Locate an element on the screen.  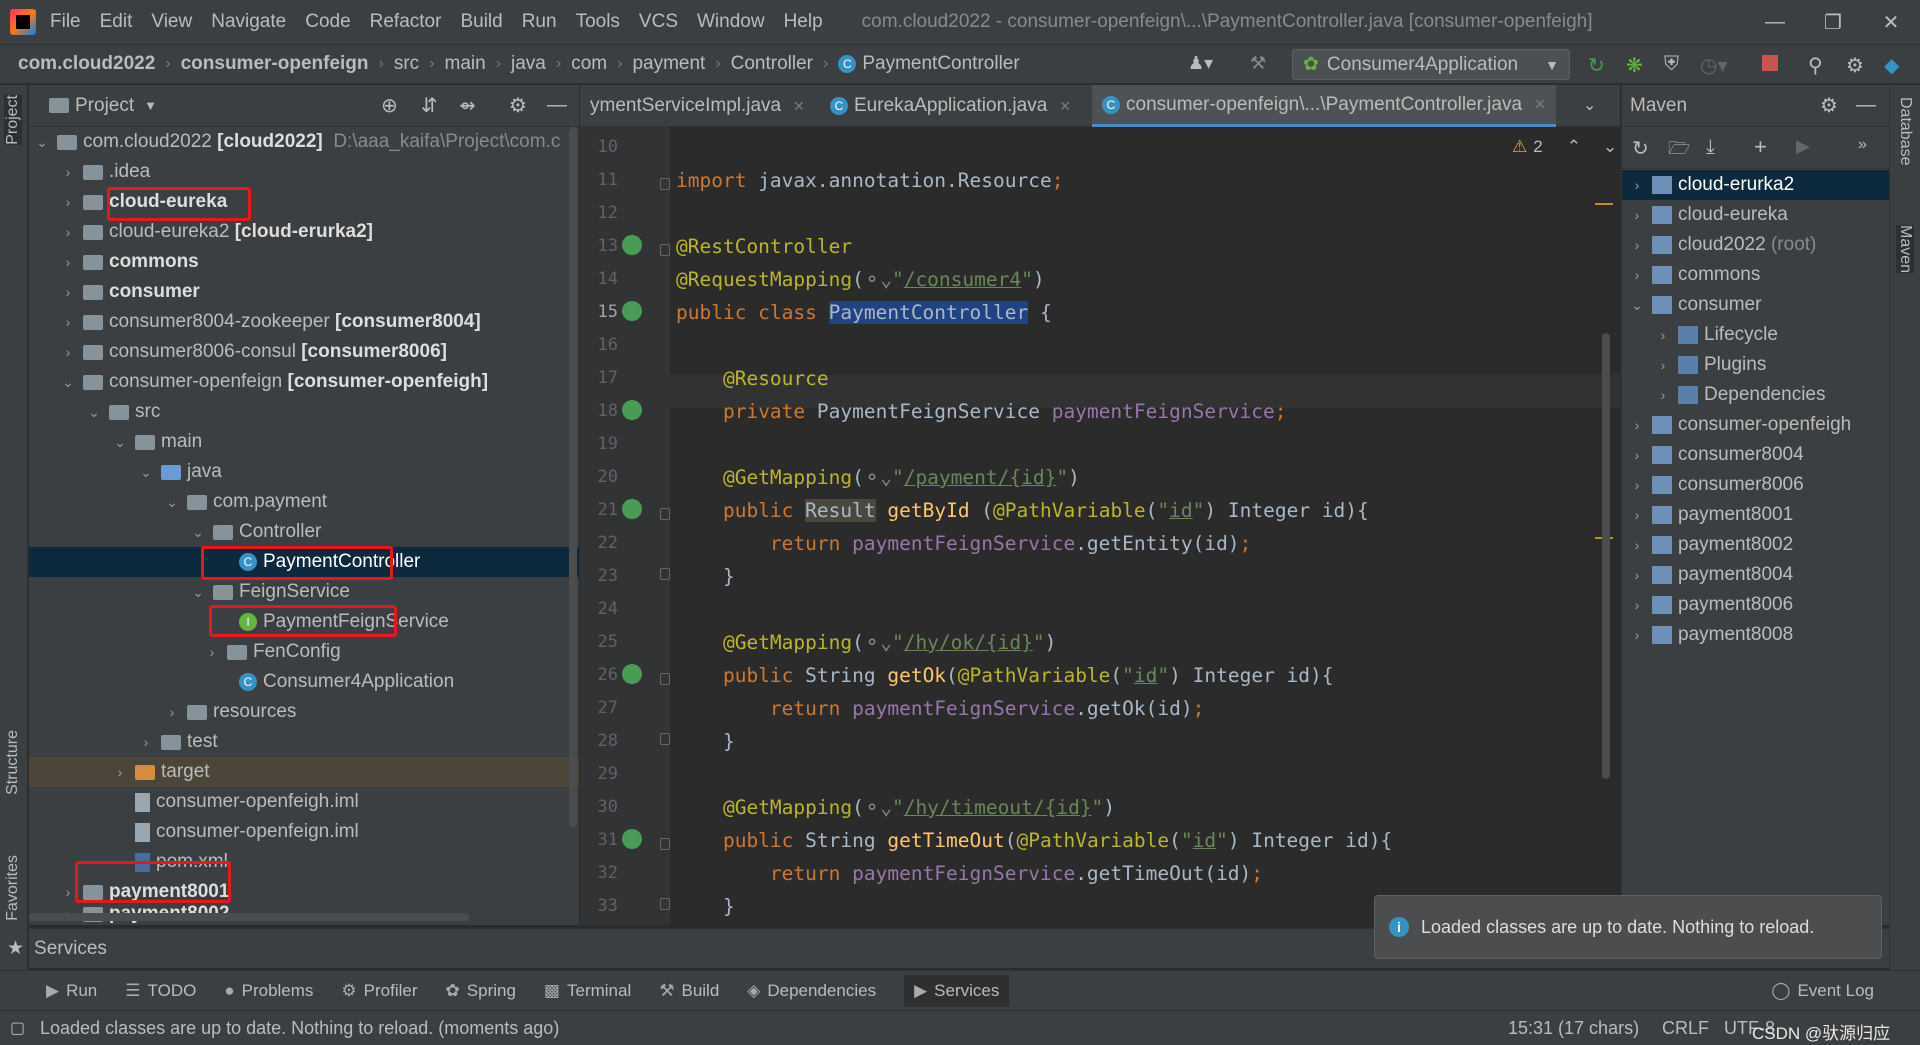
menu-edit: Edit is located at coordinates (116, 22).